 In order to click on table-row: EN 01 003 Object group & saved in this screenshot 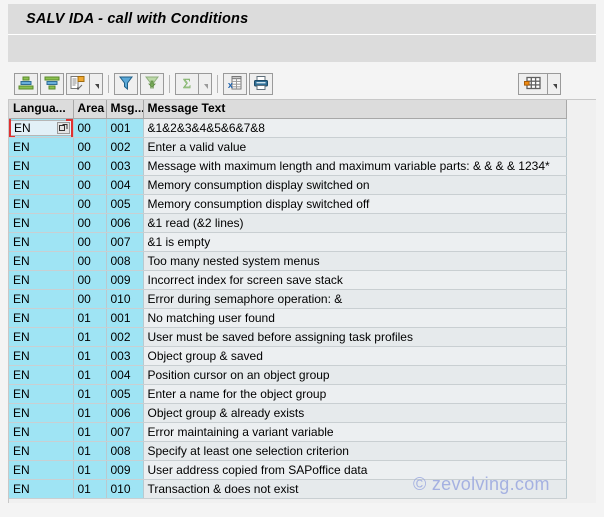, I will do `click(288, 356)`.